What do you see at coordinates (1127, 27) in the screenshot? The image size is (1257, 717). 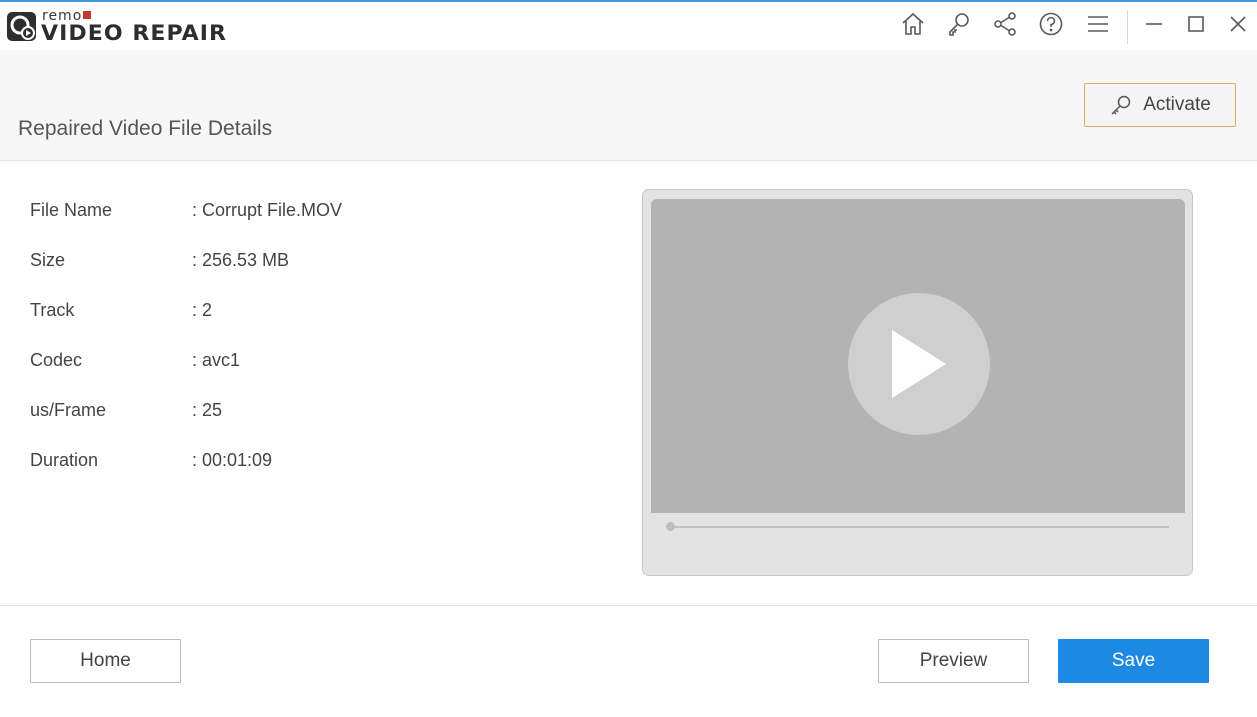 I see `titlebar-separator` at bounding box center [1127, 27].